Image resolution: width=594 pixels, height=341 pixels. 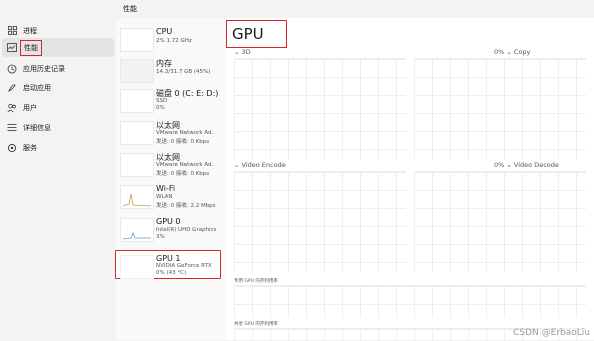 I want to click on nav-item-app-history: 应用历史记录, so click(x=58, y=68).